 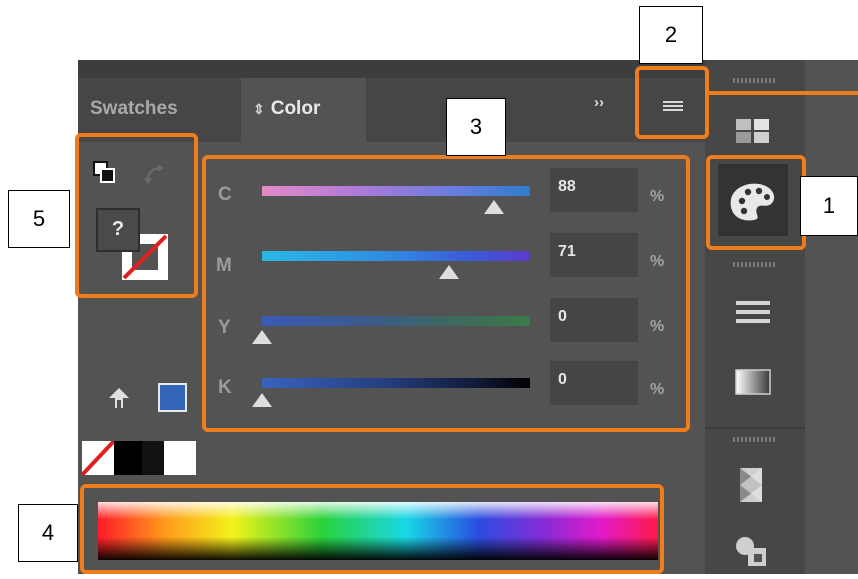 I want to click on swatches-panel-button, so click(x=753, y=130).